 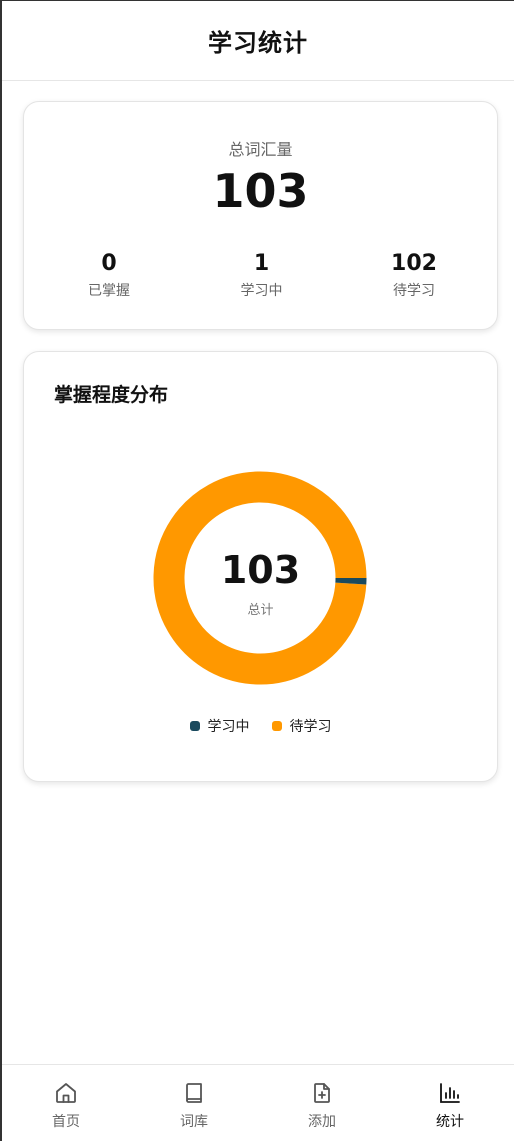 What do you see at coordinates (194, 1122) in the screenshot?
I see `tab-label: 词库` at bounding box center [194, 1122].